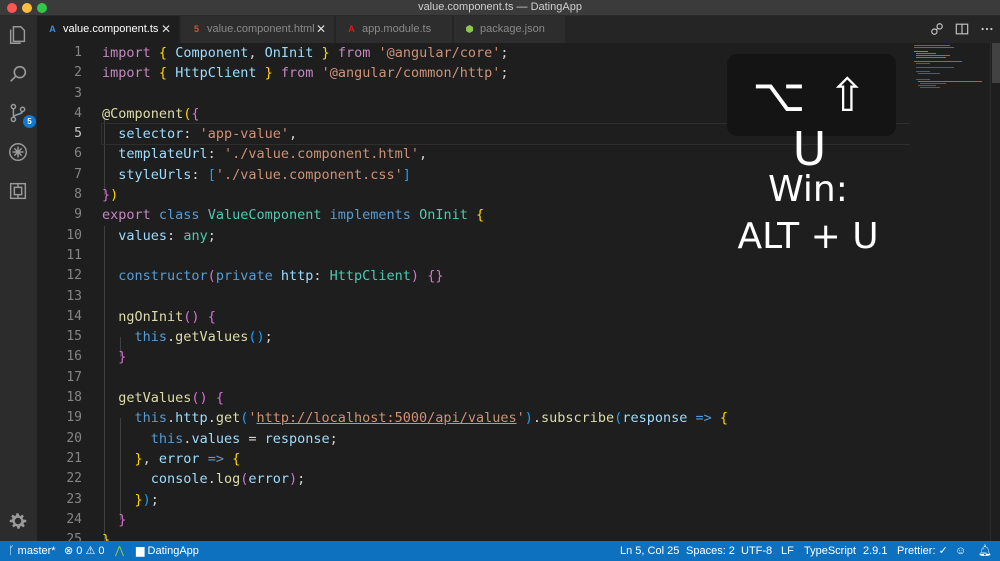 The width and height of the screenshot is (1000, 561). I want to click on branch-name: master*, so click(36, 551).